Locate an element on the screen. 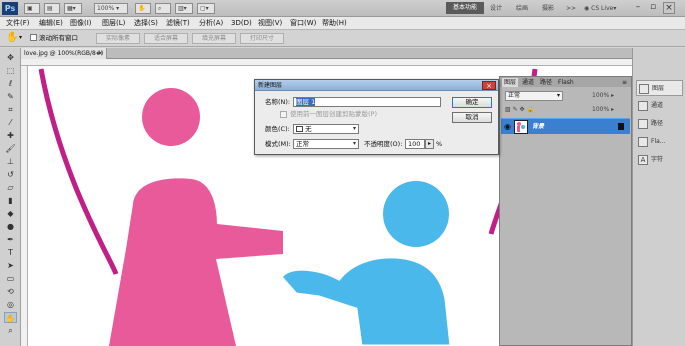 The image size is (685, 346). scroll-all-windows-checkbox is located at coordinates (33, 37).